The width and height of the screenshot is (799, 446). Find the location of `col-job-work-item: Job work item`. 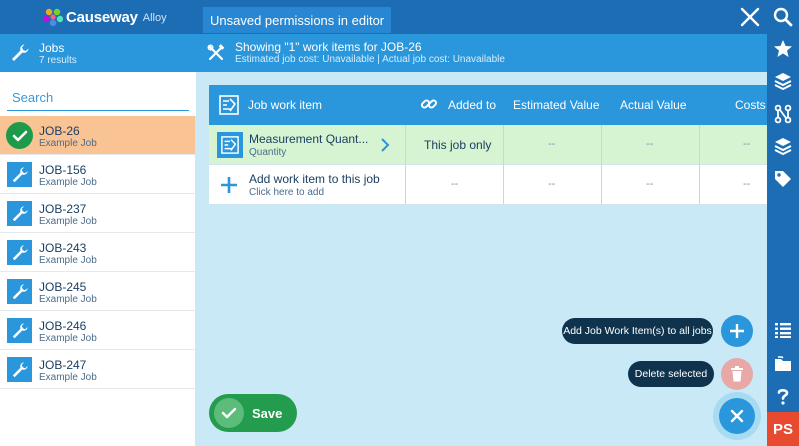

col-job-work-item: Job work item is located at coordinates (285, 105).